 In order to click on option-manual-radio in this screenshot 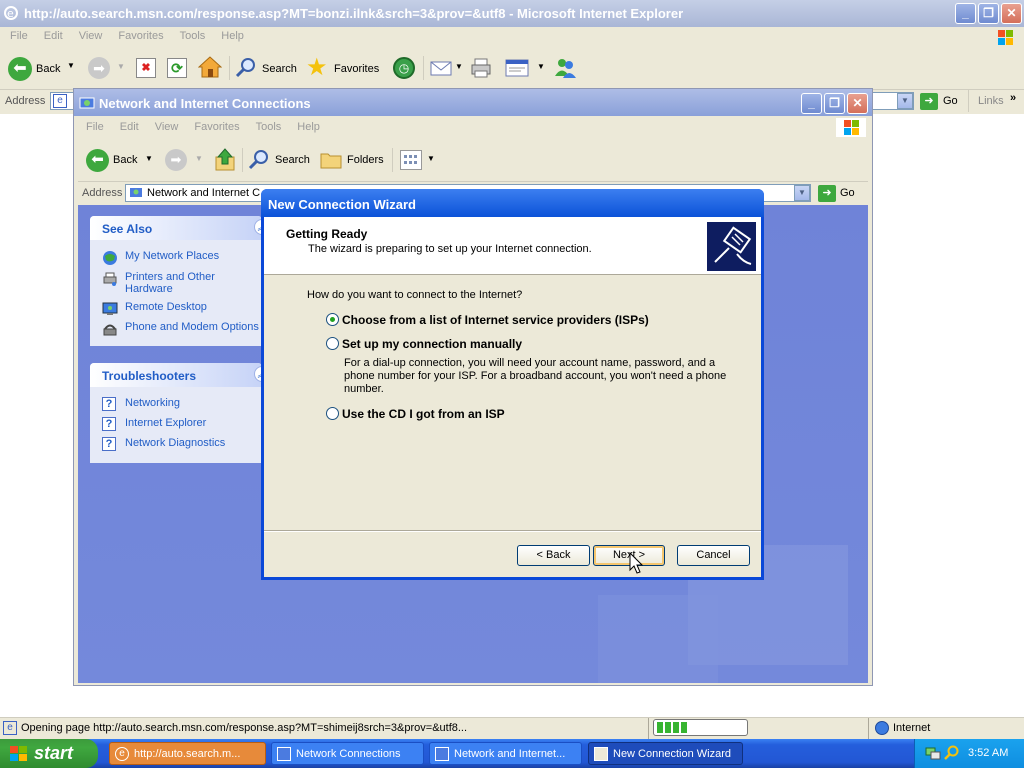, I will do `click(332, 343)`.